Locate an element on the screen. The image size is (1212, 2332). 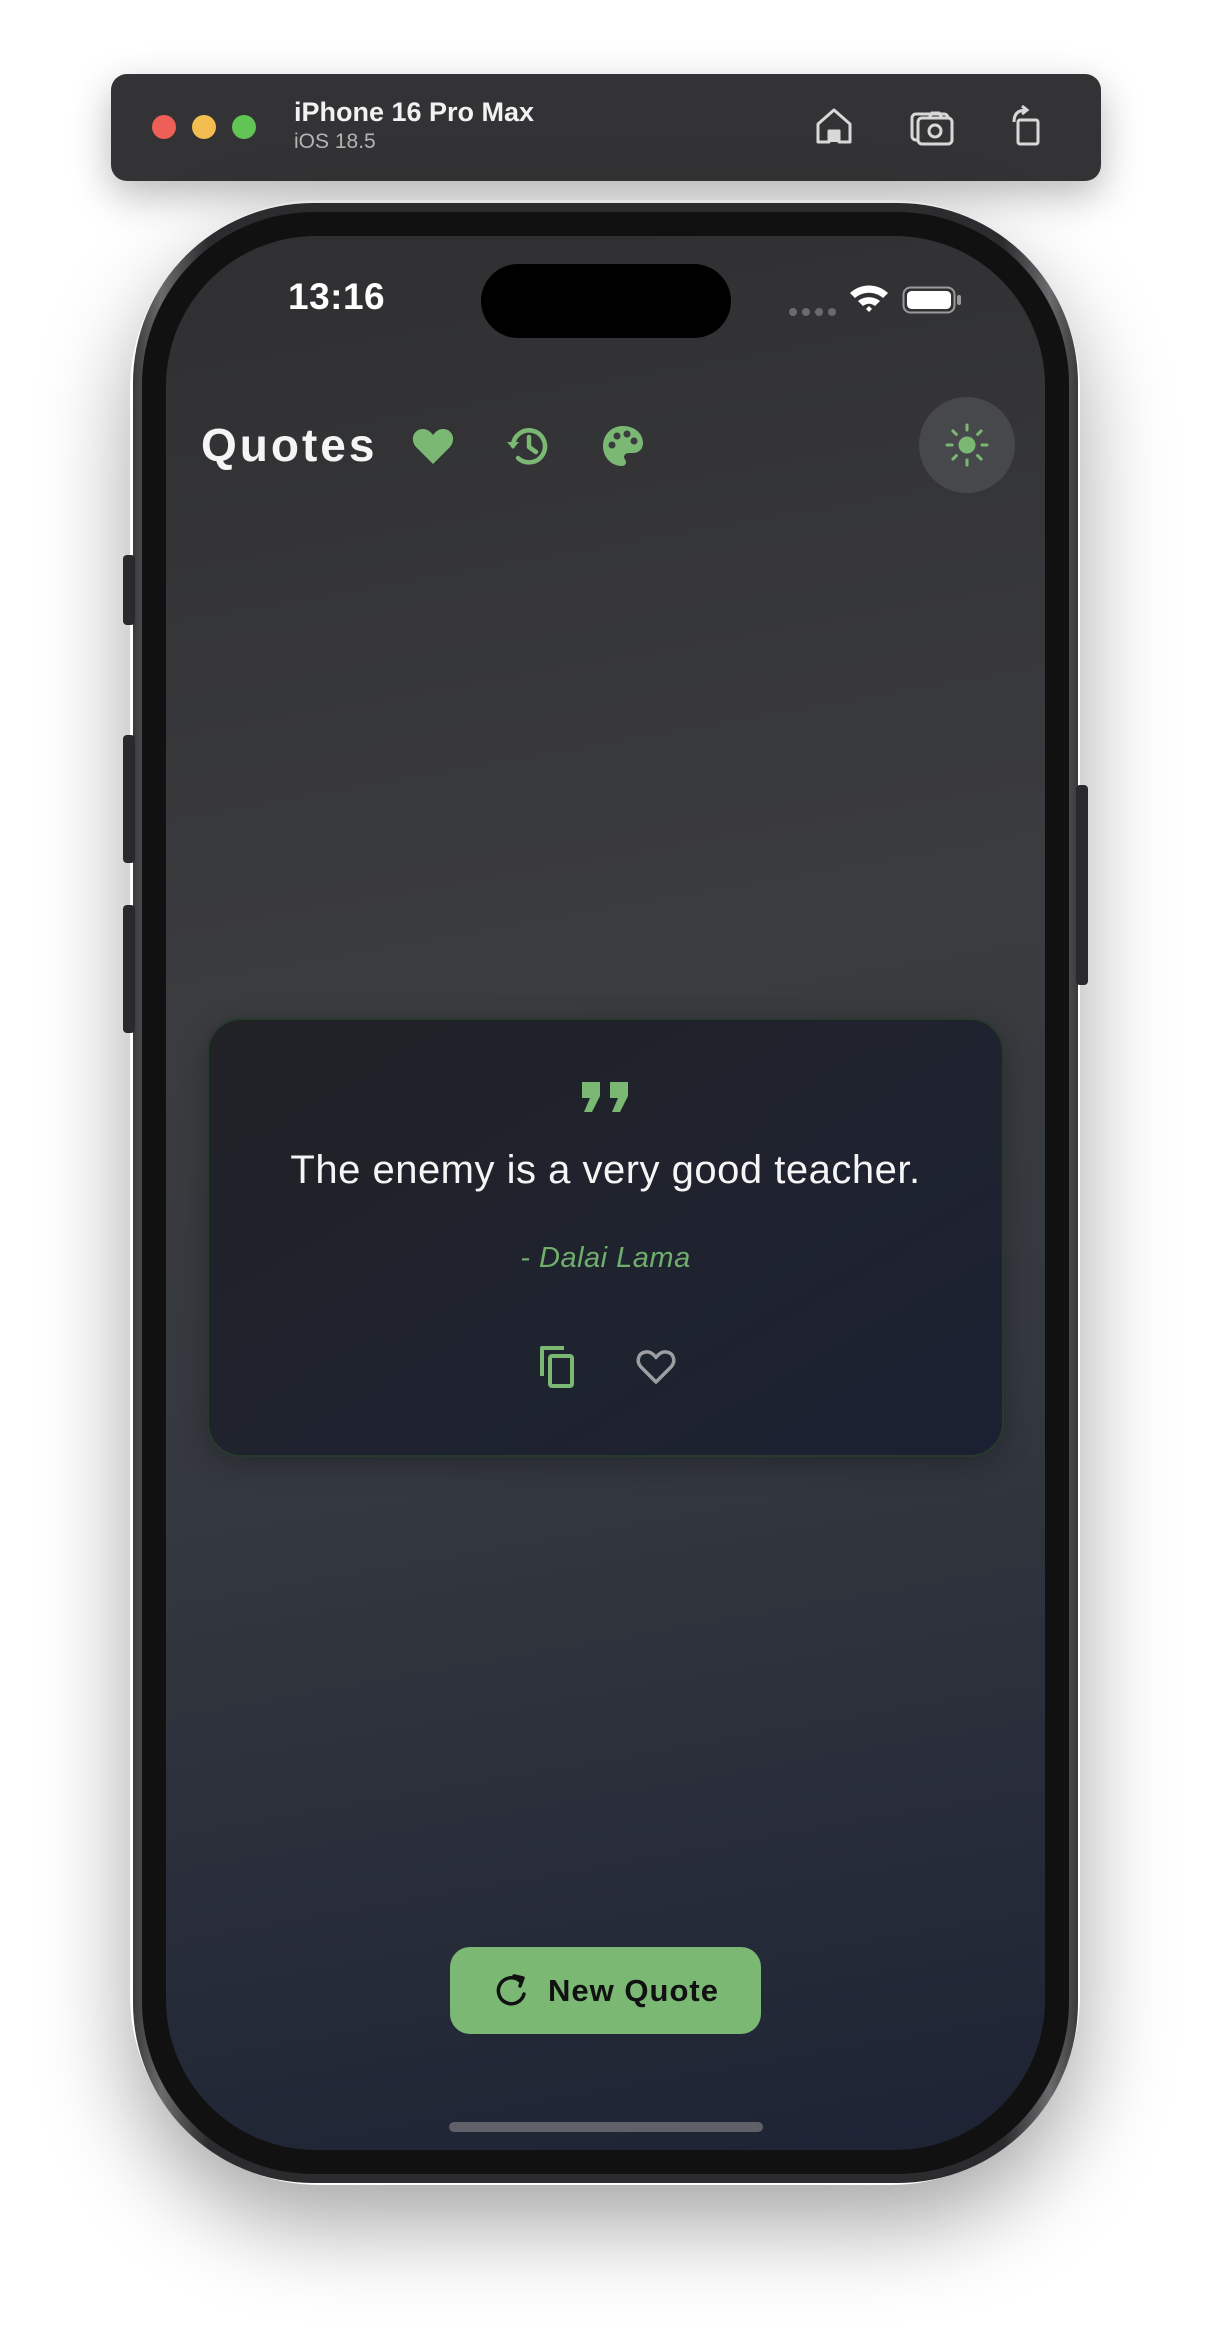
page-title: Quotes is located at coordinates (289, 445).